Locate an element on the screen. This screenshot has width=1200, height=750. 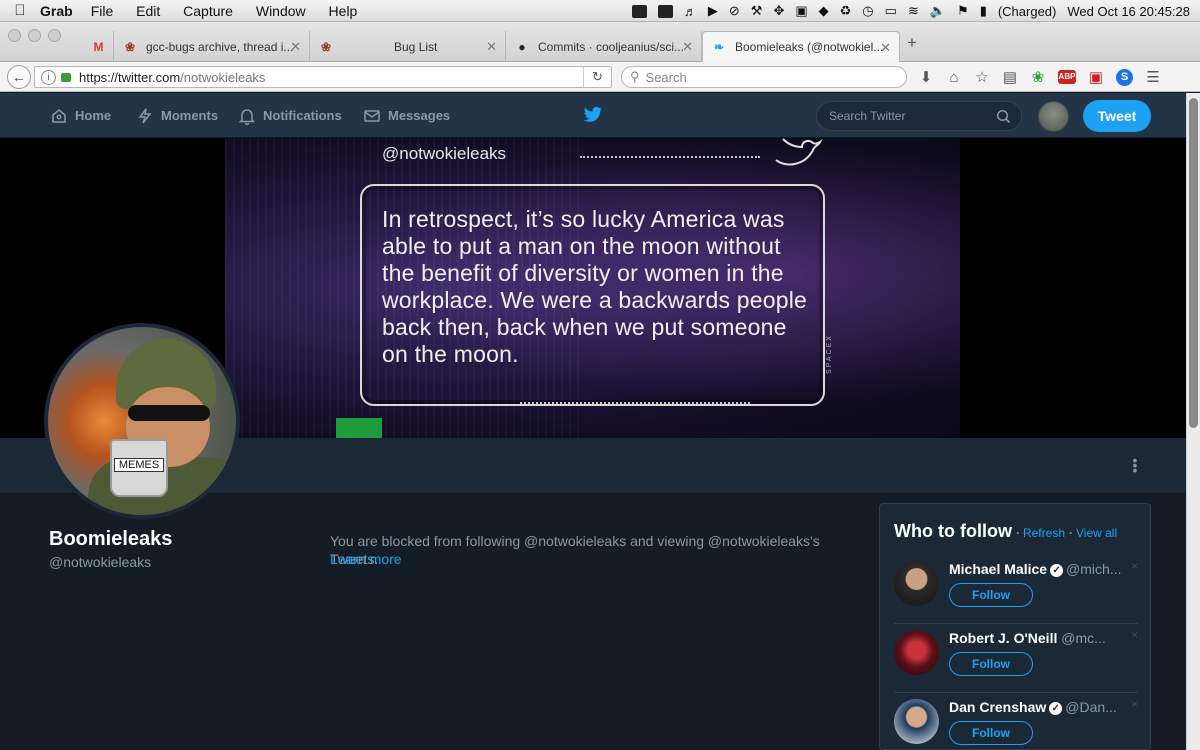
search-icon is located at coordinates (1003, 116).